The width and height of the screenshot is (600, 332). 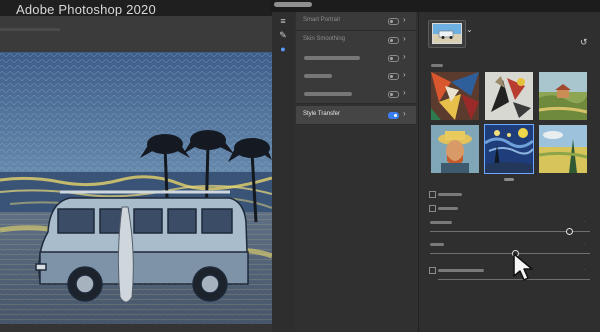 I want to click on mouse-cursor-icon, so click(x=523, y=269).